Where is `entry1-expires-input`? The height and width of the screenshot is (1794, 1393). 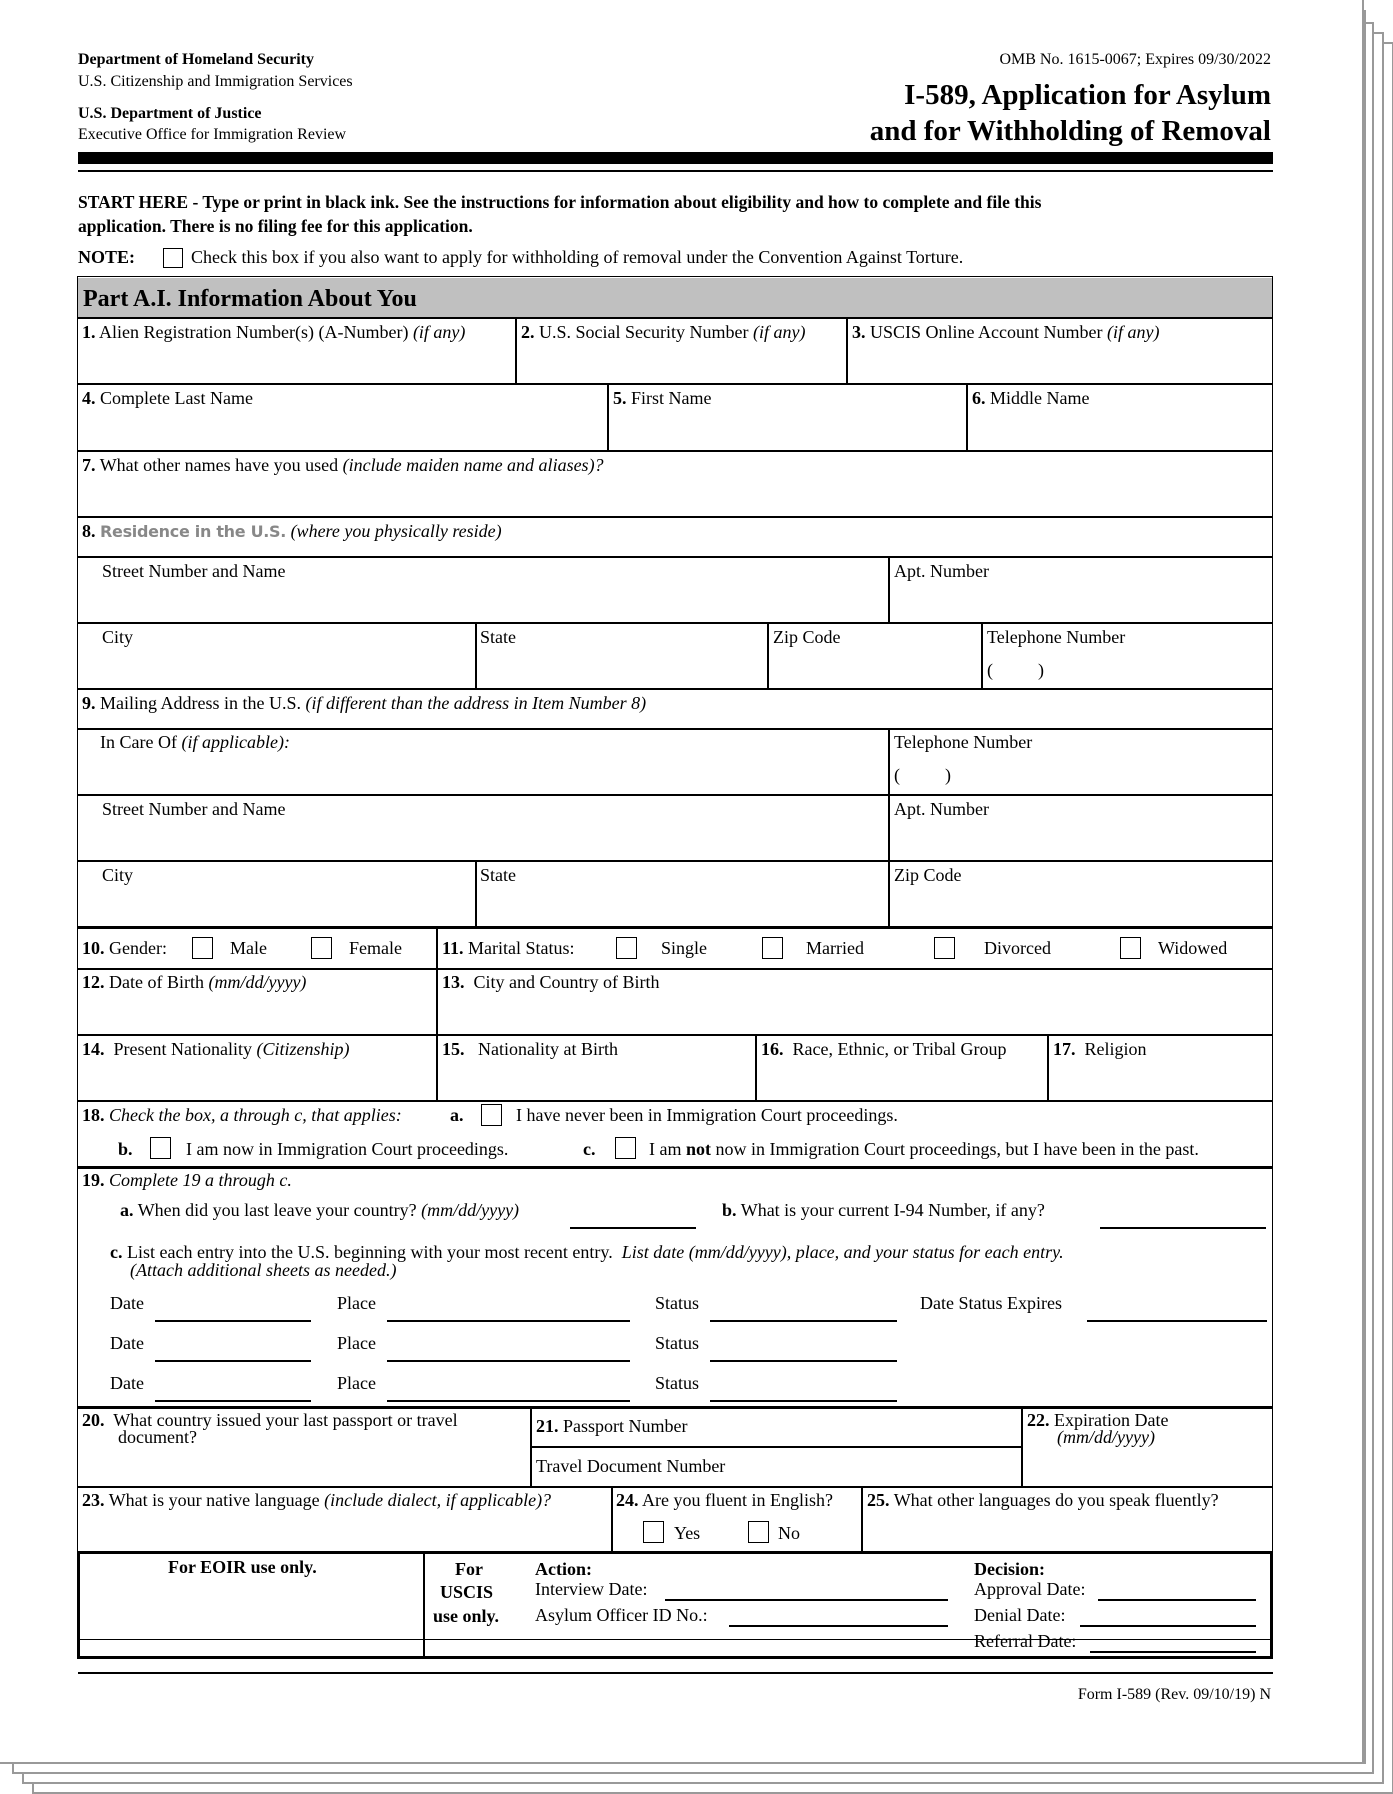
entry1-expires-input is located at coordinates (1179, 1306).